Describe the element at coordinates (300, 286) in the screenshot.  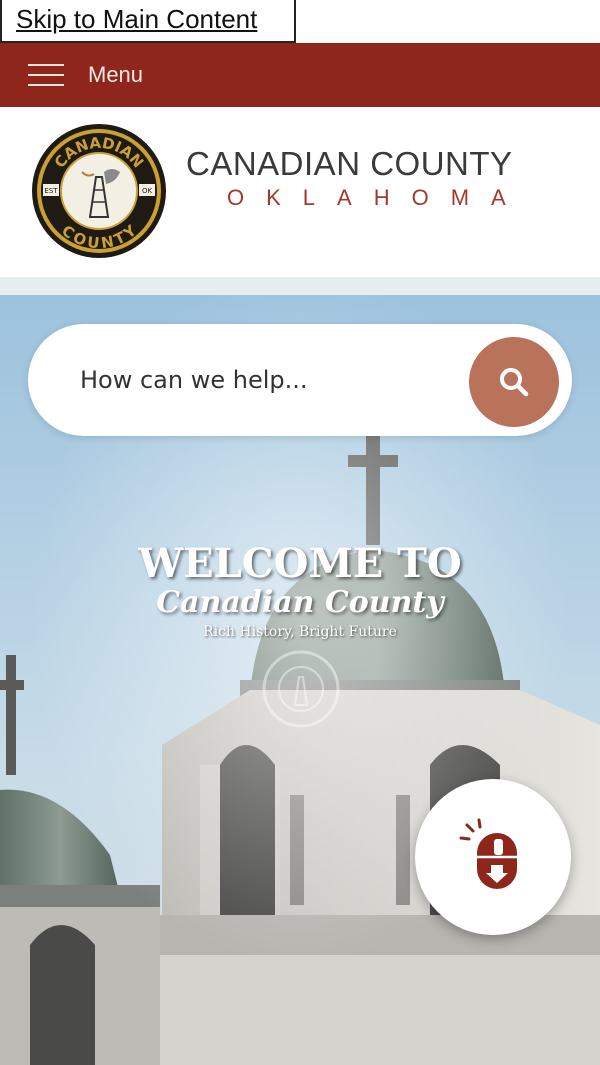
I see `header-divider` at that location.